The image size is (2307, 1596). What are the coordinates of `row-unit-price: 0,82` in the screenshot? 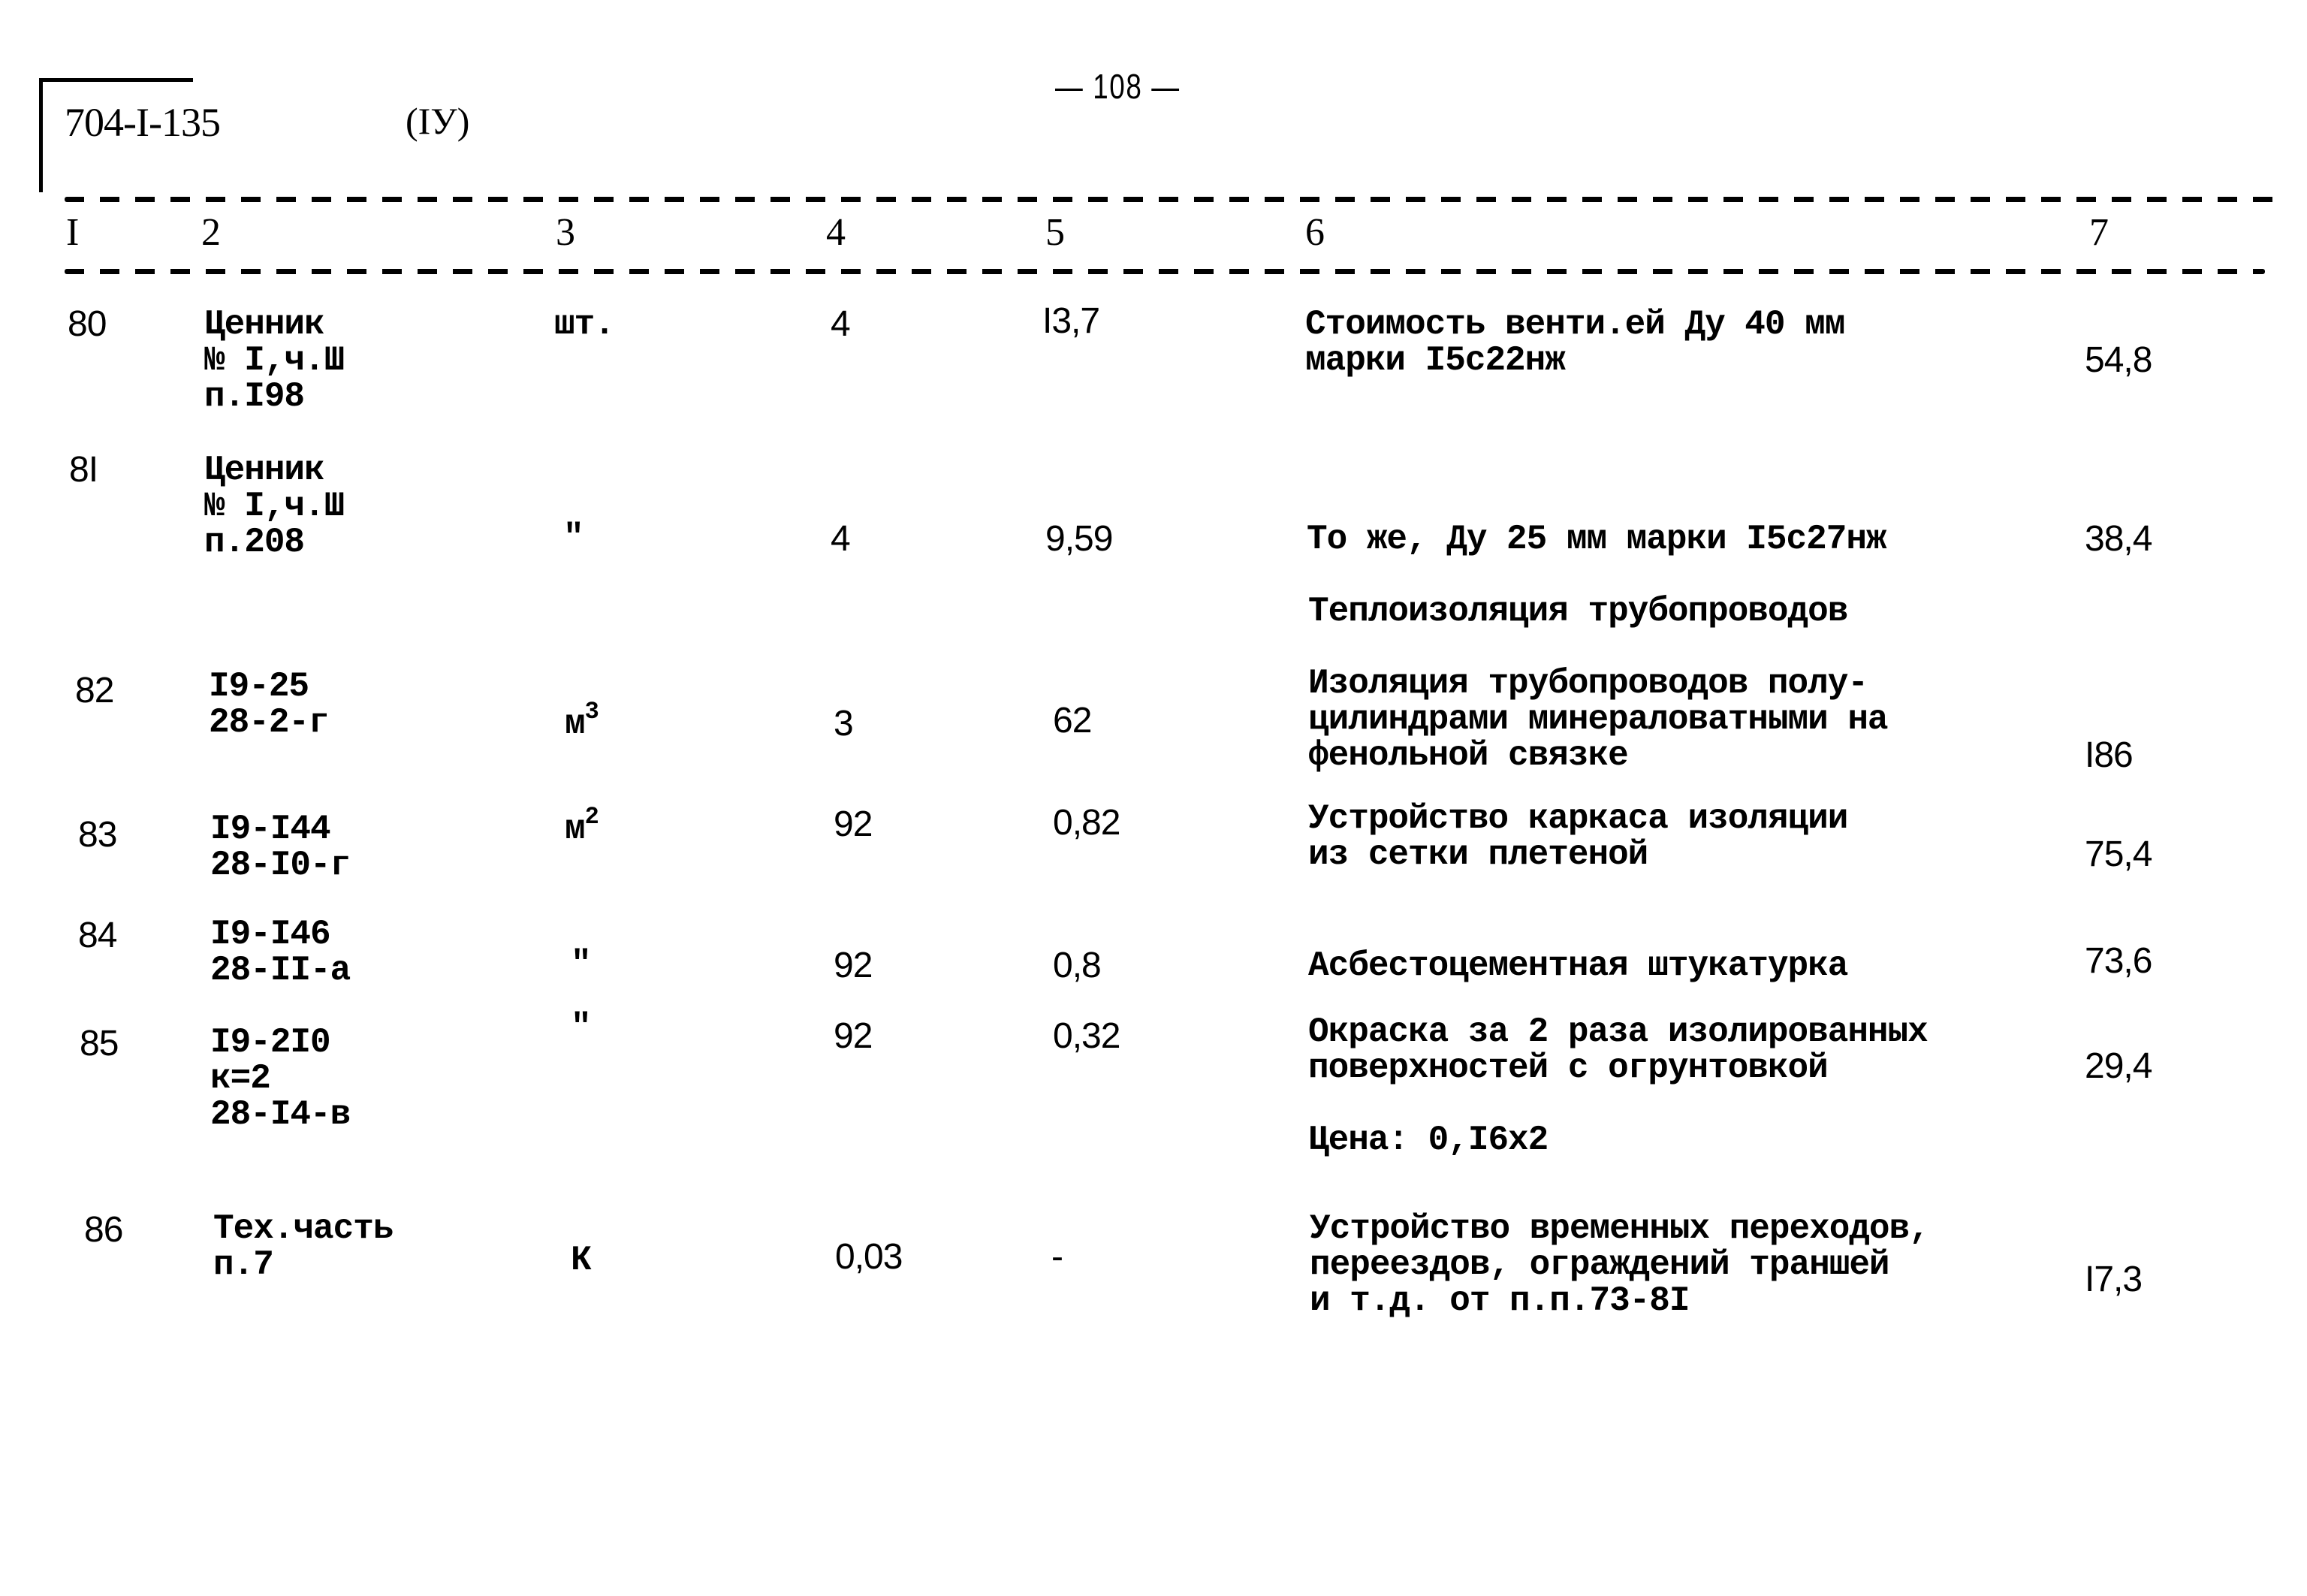 It's located at (1086, 823).